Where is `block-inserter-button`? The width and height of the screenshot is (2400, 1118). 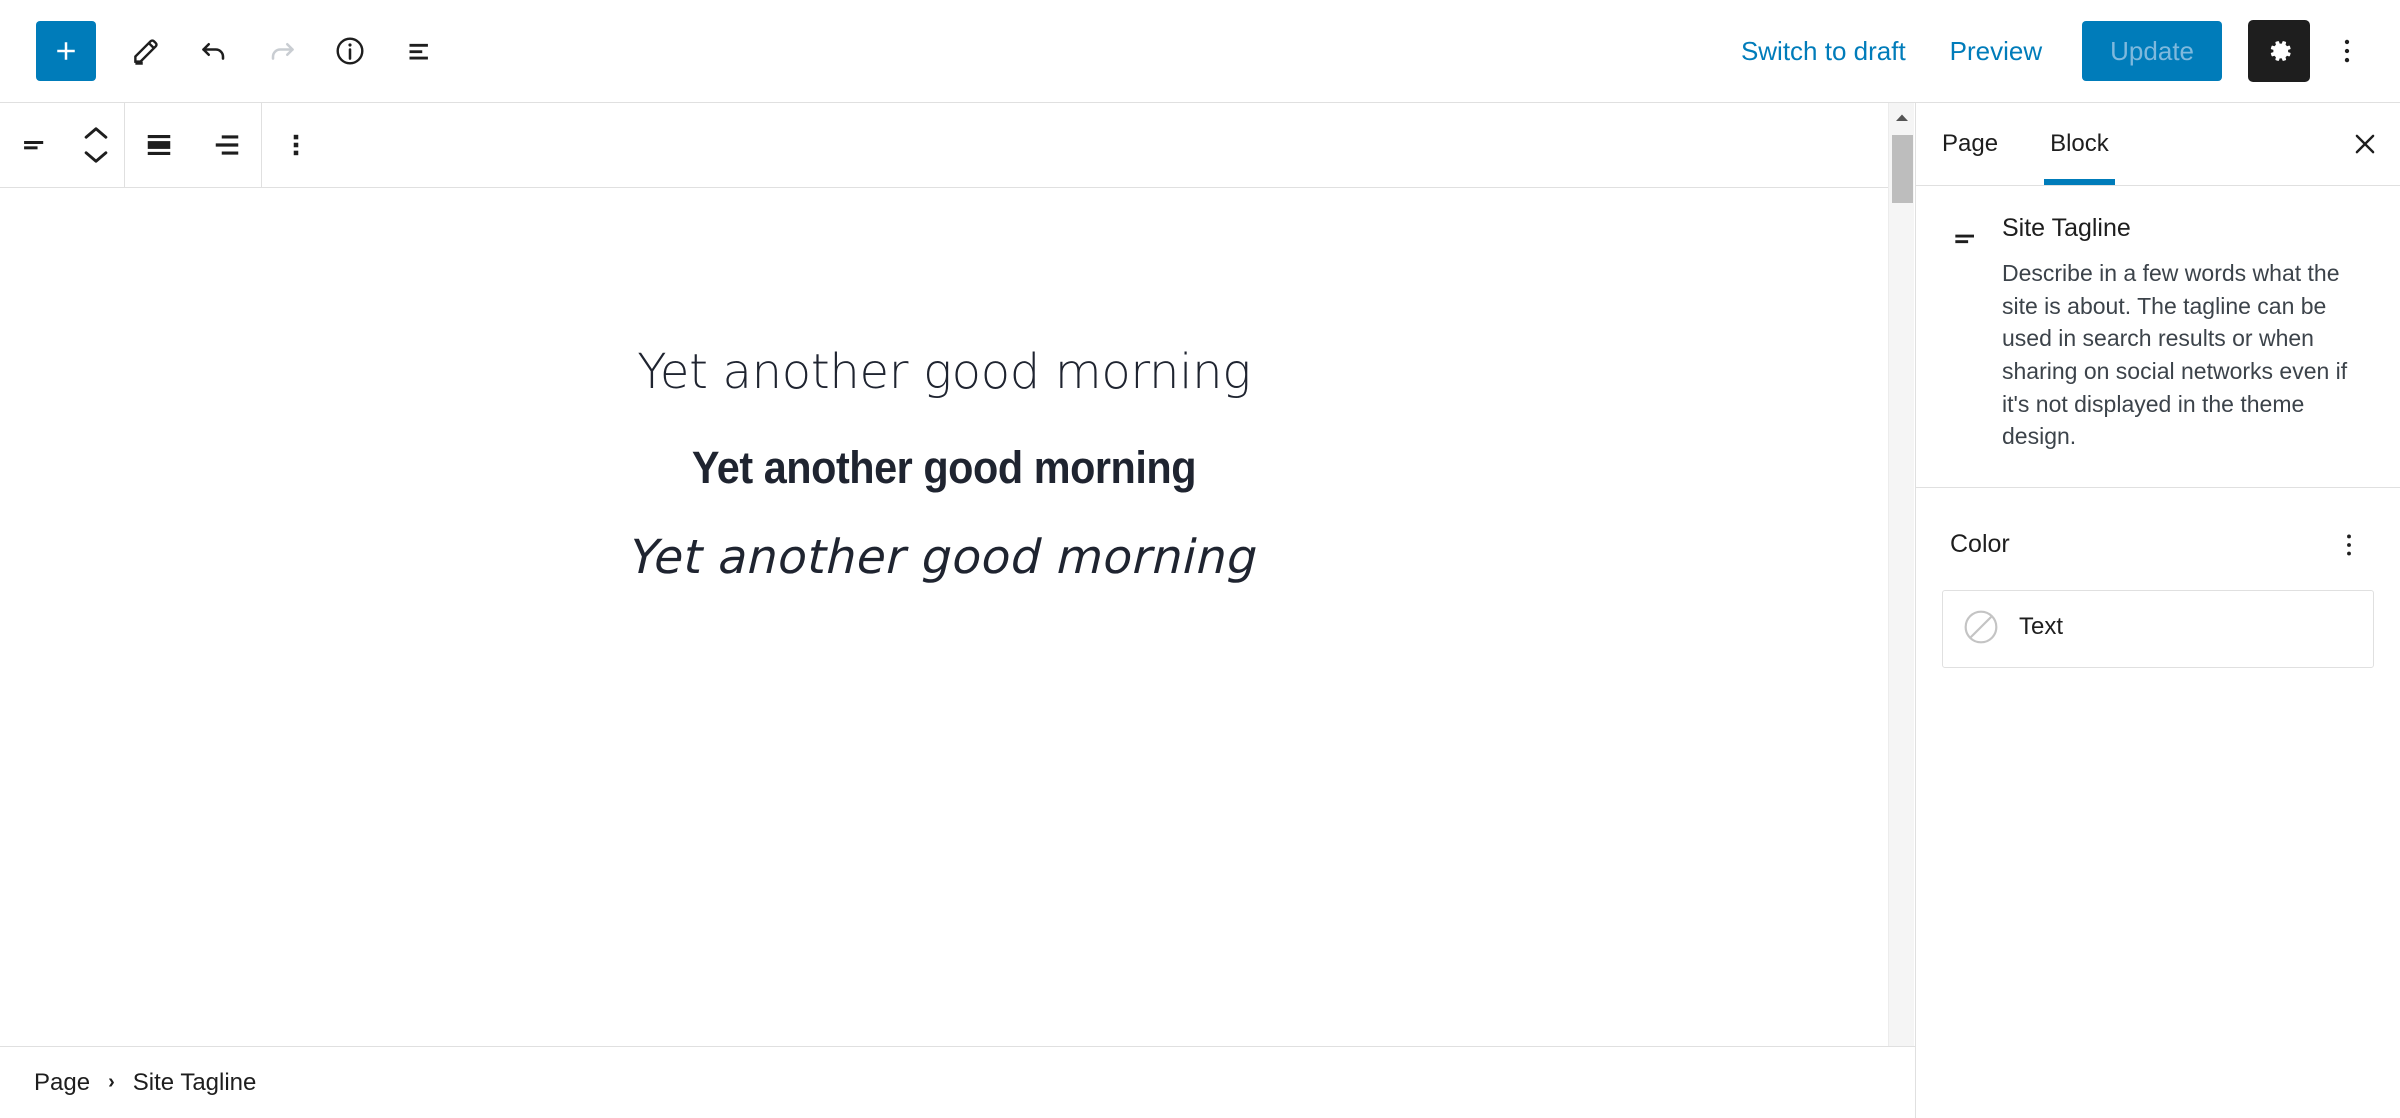 block-inserter-button is located at coordinates (66, 51).